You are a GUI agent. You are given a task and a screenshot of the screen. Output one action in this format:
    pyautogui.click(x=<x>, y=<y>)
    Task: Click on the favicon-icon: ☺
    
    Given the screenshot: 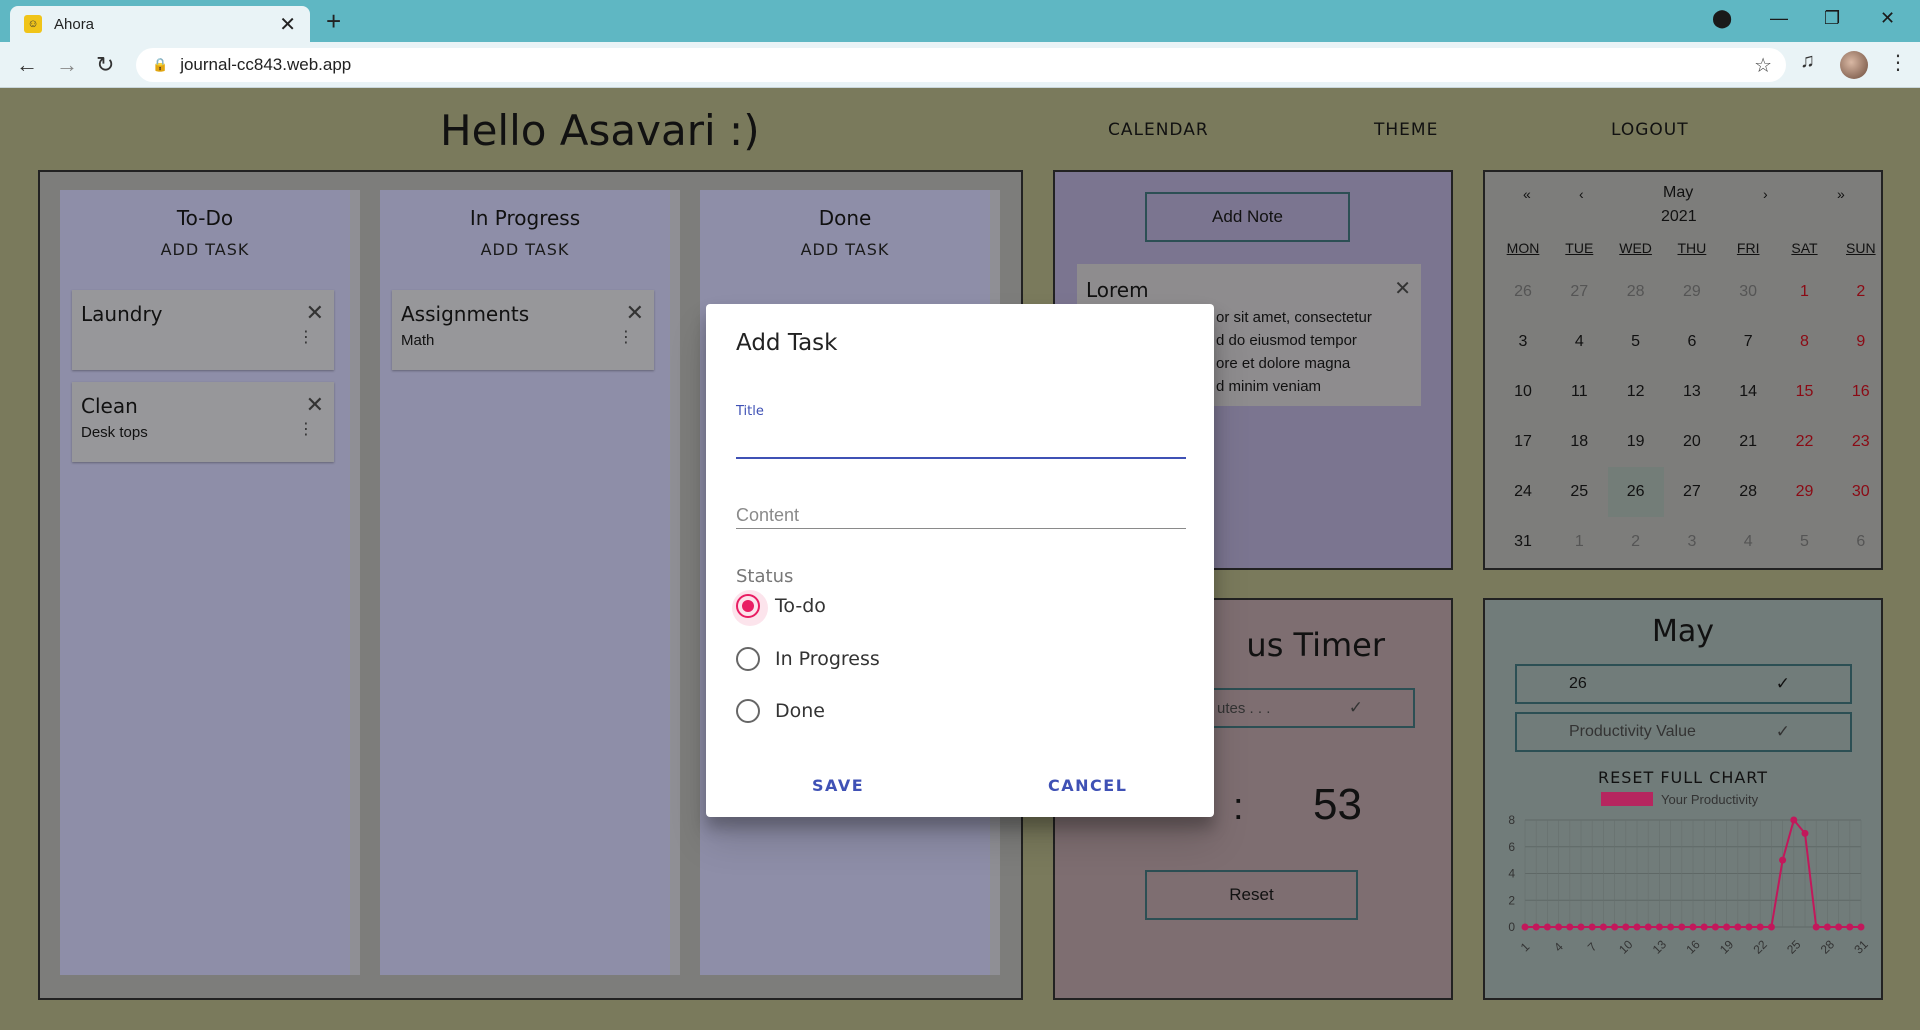 What is the action you would take?
    pyautogui.click(x=33, y=24)
    